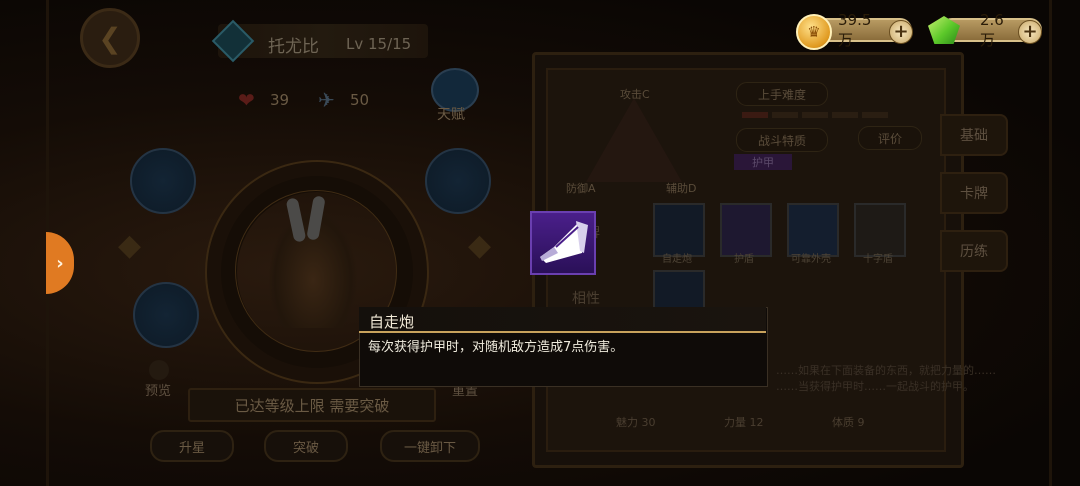  Describe the element at coordinates (782, 140) in the screenshot. I see `battle-trait-label: 战斗特质` at that location.